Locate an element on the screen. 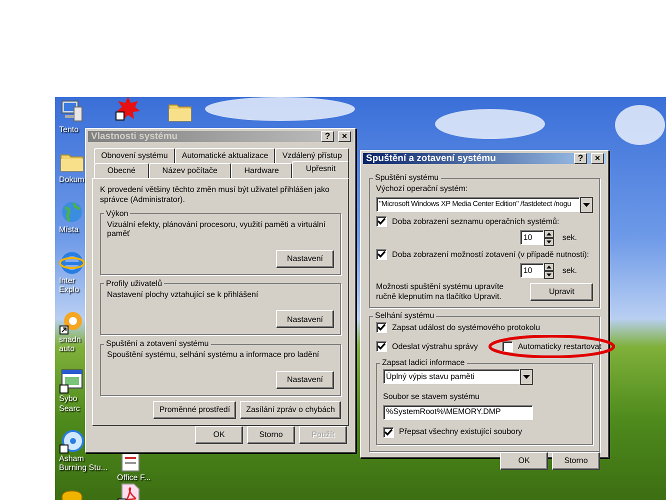  button: Upravit is located at coordinates (561, 292).